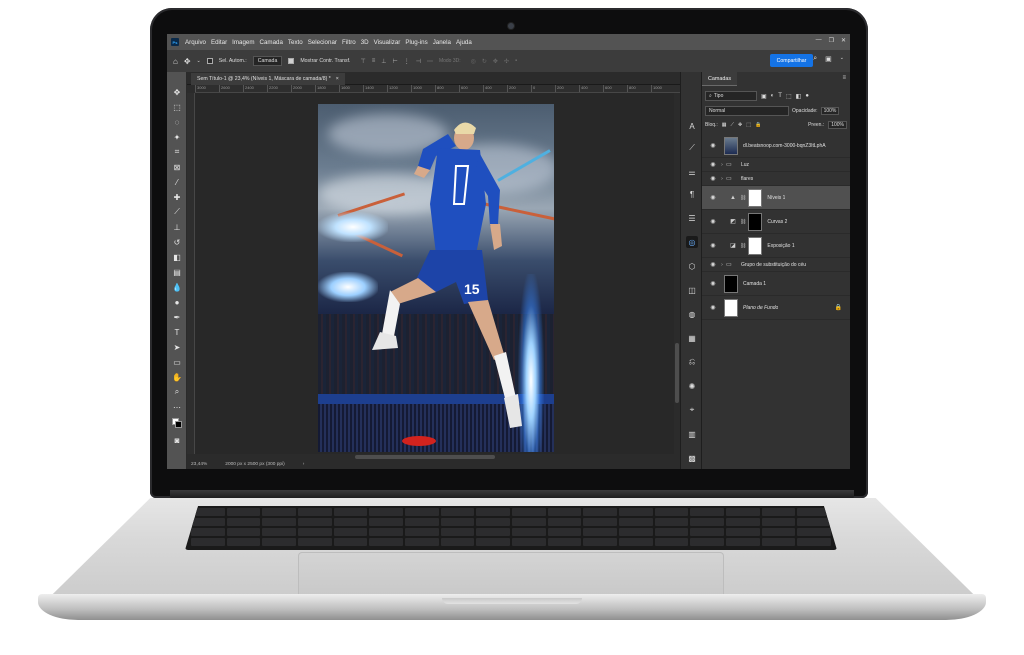 The image size is (1024, 655). I want to click on menu-selecionar: Selecionar, so click(322, 42).